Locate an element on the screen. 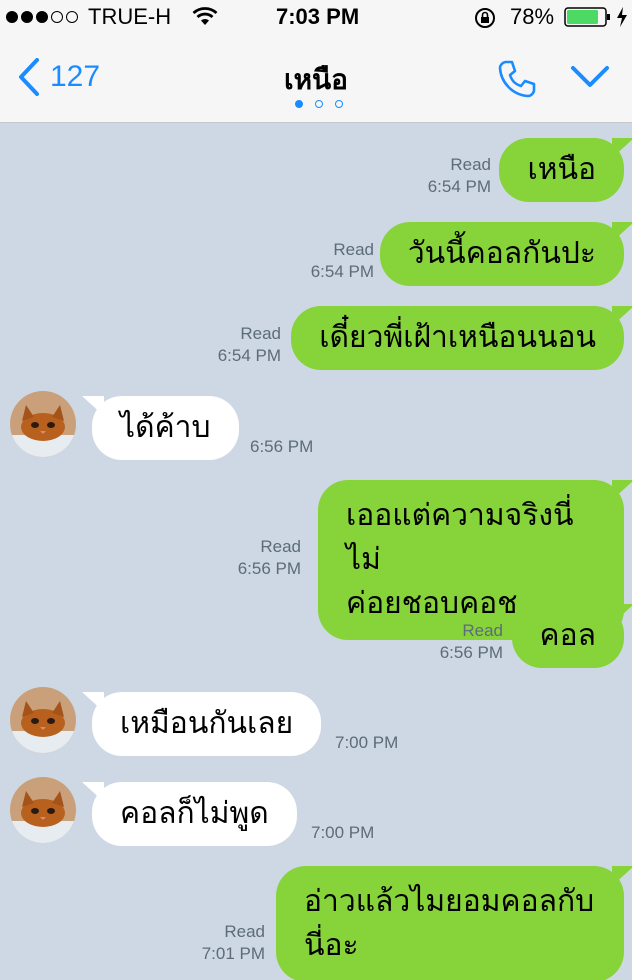  message-text: ได้ค้าบ is located at coordinates (165, 427).